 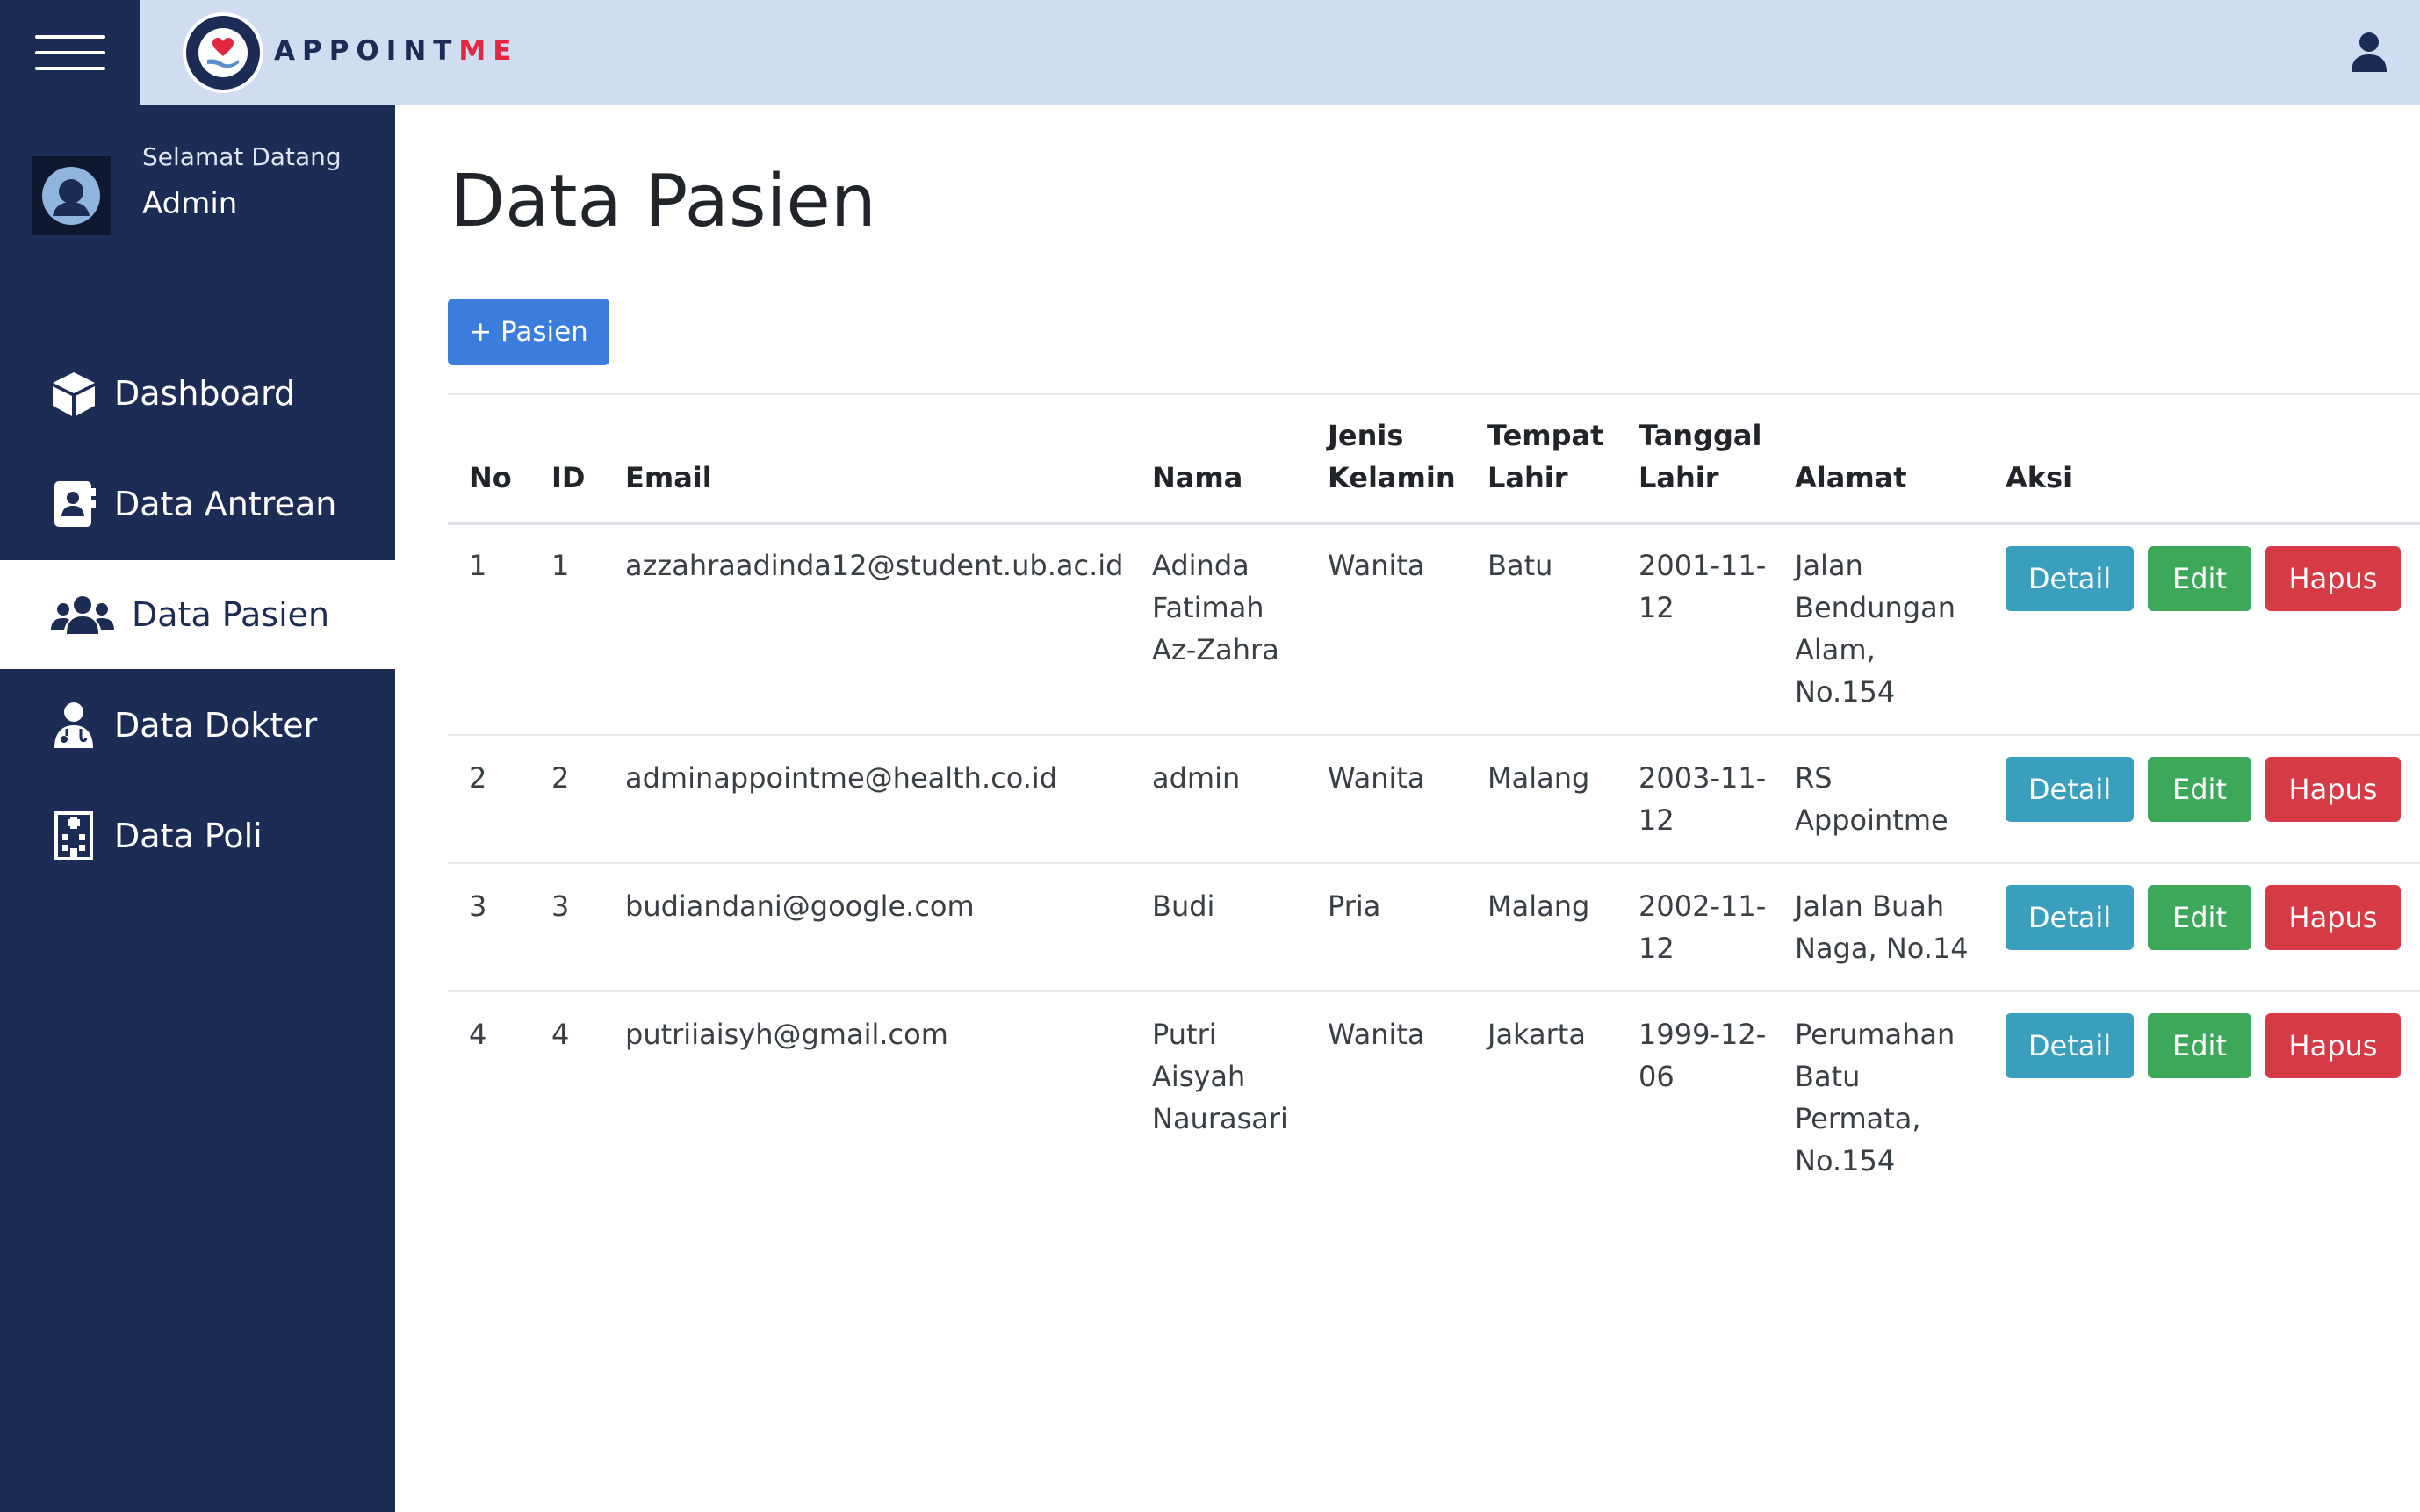 I want to click on cell-email: adminappointme@health.co.id, so click(x=841, y=778).